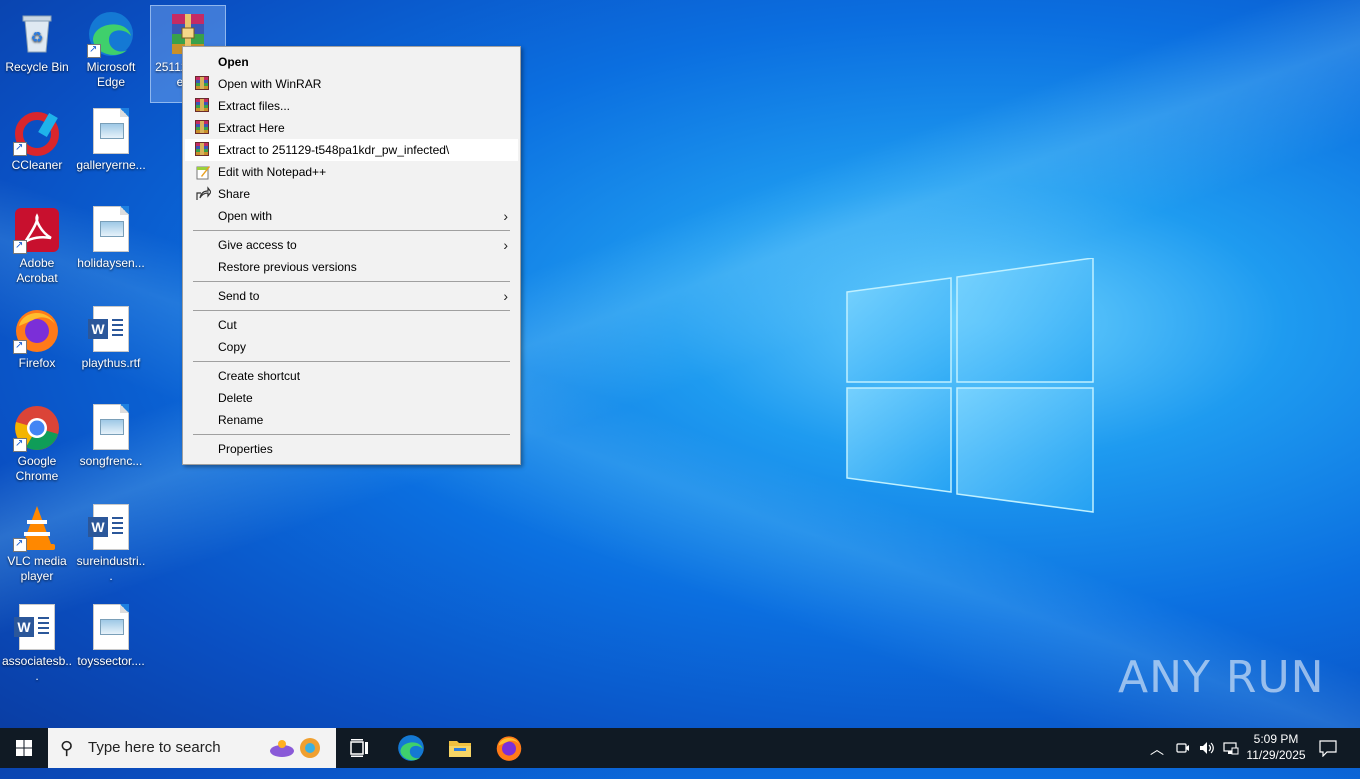 The height and width of the screenshot is (779, 1360). What do you see at coordinates (37, 230) in the screenshot?
I see `adobe-acrobat-icon` at bounding box center [37, 230].